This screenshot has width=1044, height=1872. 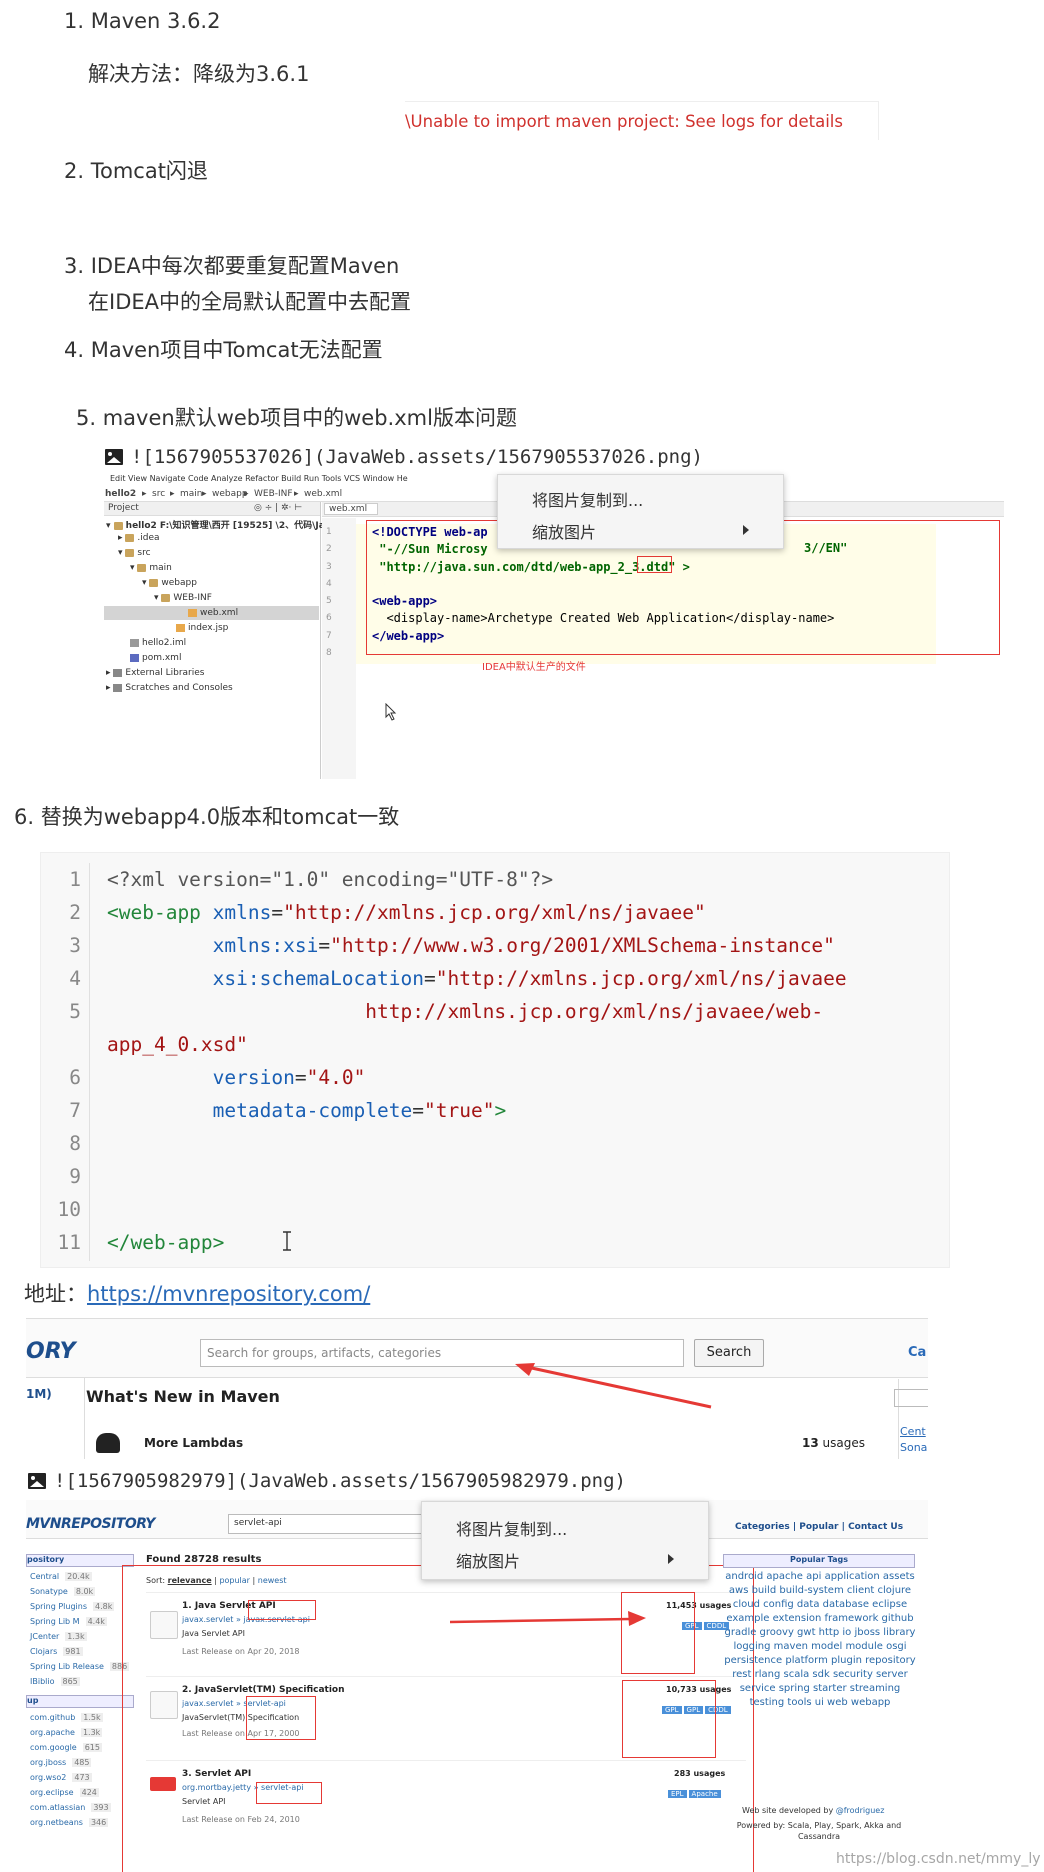 I want to click on list-item-5: 5. maven默认web项目中的web.xml版本问题, so click(x=296, y=418).